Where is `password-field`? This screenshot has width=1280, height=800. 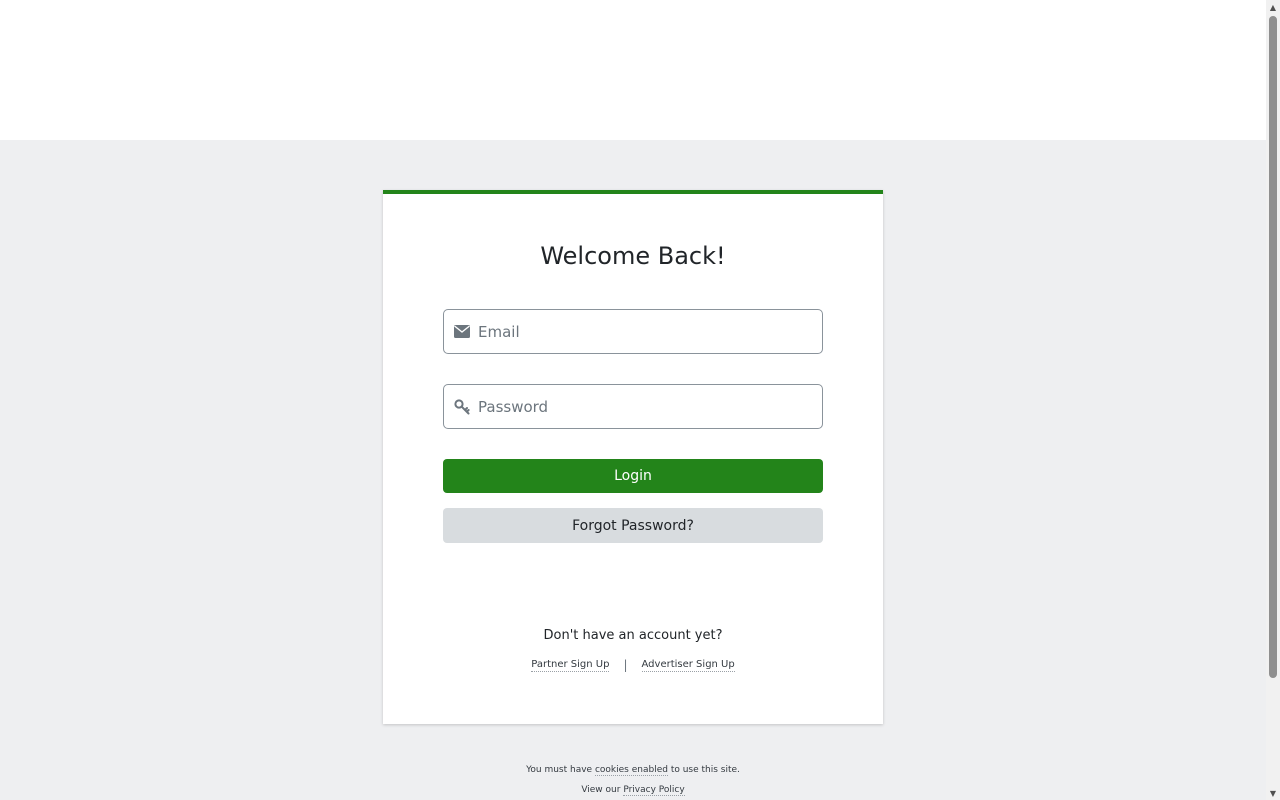 password-field is located at coordinates (633, 406).